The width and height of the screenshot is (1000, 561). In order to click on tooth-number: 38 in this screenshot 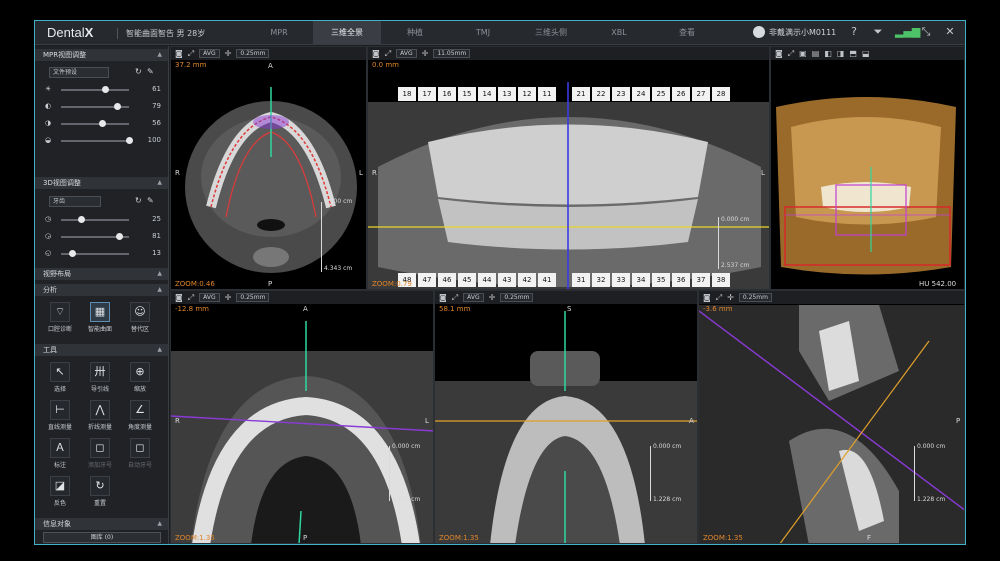, I will do `click(721, 280)`.